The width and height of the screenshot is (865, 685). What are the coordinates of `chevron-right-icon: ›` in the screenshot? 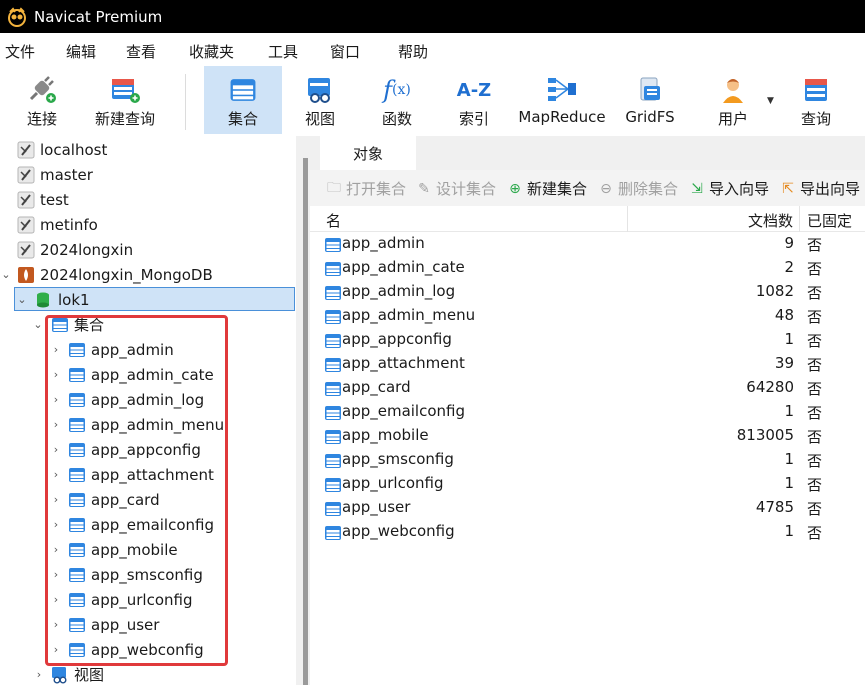 It's located at (39, 674).